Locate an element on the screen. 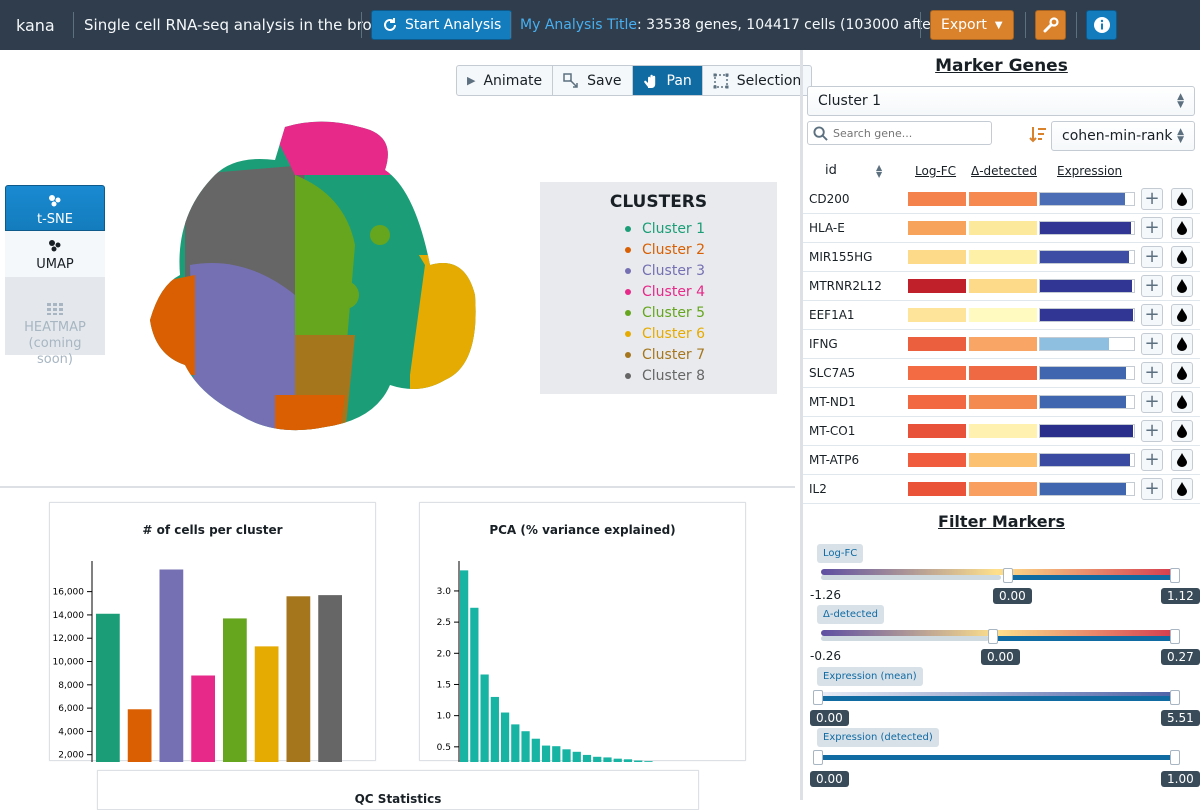 This screenshot has width=1200, height=810. col-id: id is located at coordinates (831, 170).